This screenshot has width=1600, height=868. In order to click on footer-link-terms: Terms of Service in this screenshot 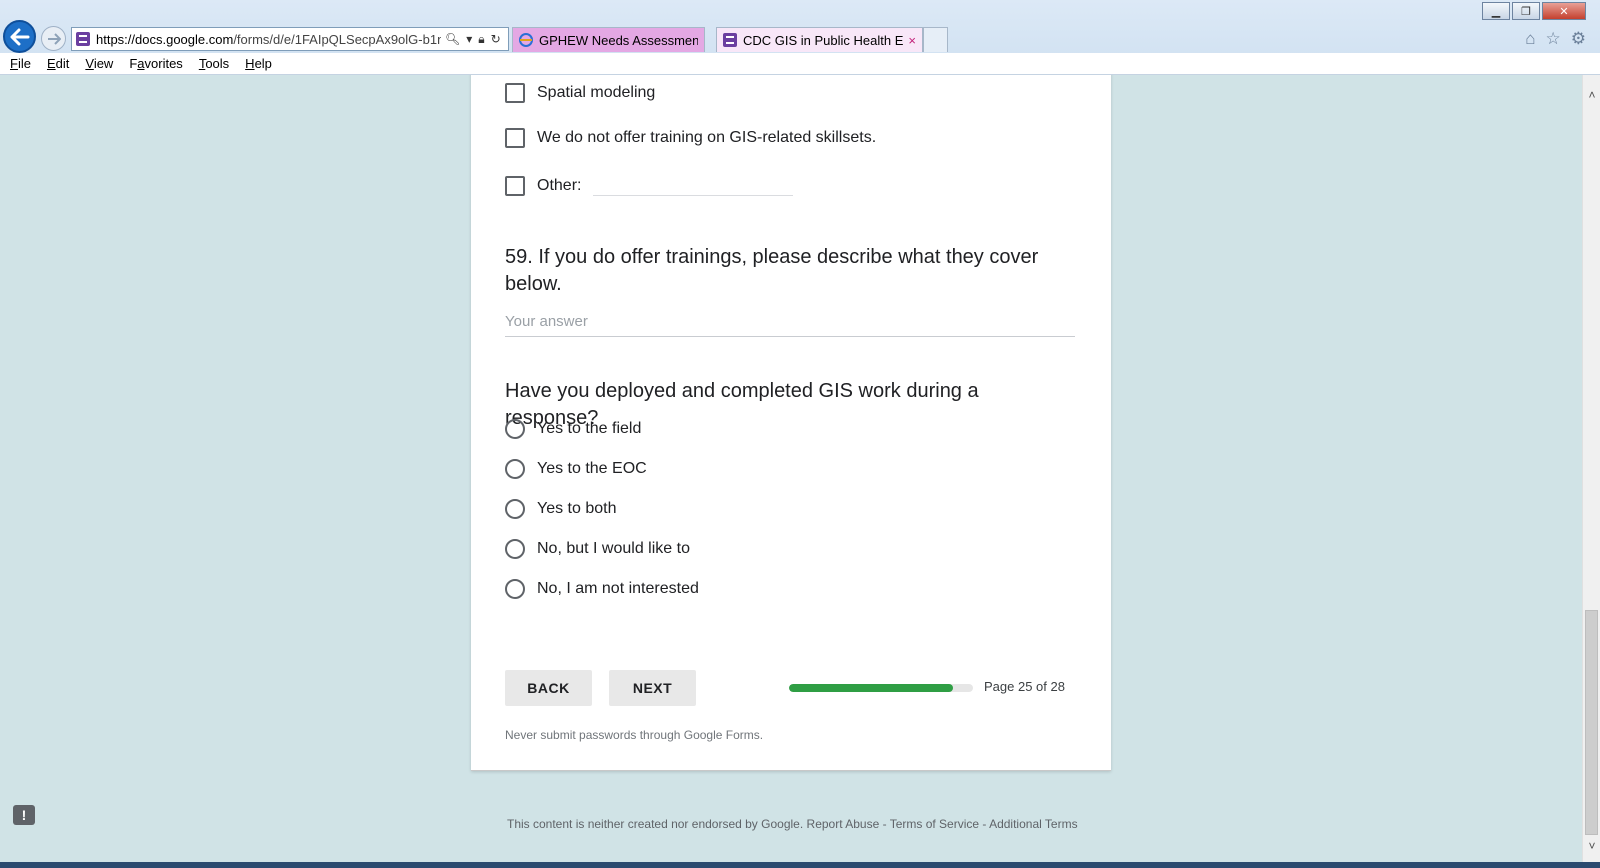, I will do `click(934, 824)`.